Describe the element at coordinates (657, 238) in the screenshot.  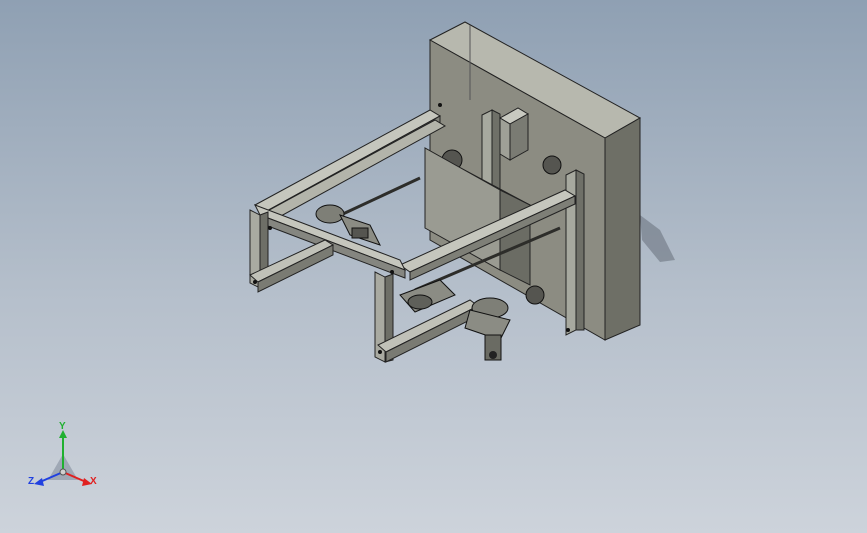
I see `model-shadow` at that location.